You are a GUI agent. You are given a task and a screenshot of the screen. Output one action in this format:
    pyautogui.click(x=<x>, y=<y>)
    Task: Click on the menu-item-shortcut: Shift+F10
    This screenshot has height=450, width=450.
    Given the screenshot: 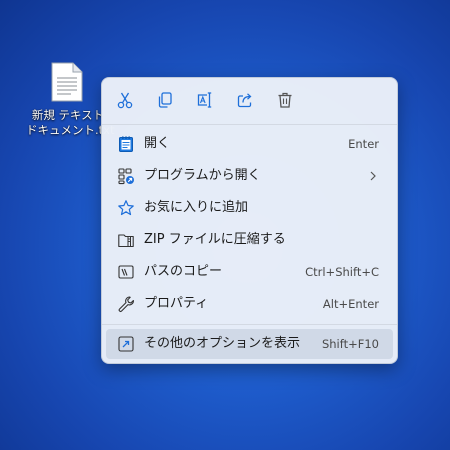 What is the action you would take?
    pyautogui.click(x=350, y=344)
    